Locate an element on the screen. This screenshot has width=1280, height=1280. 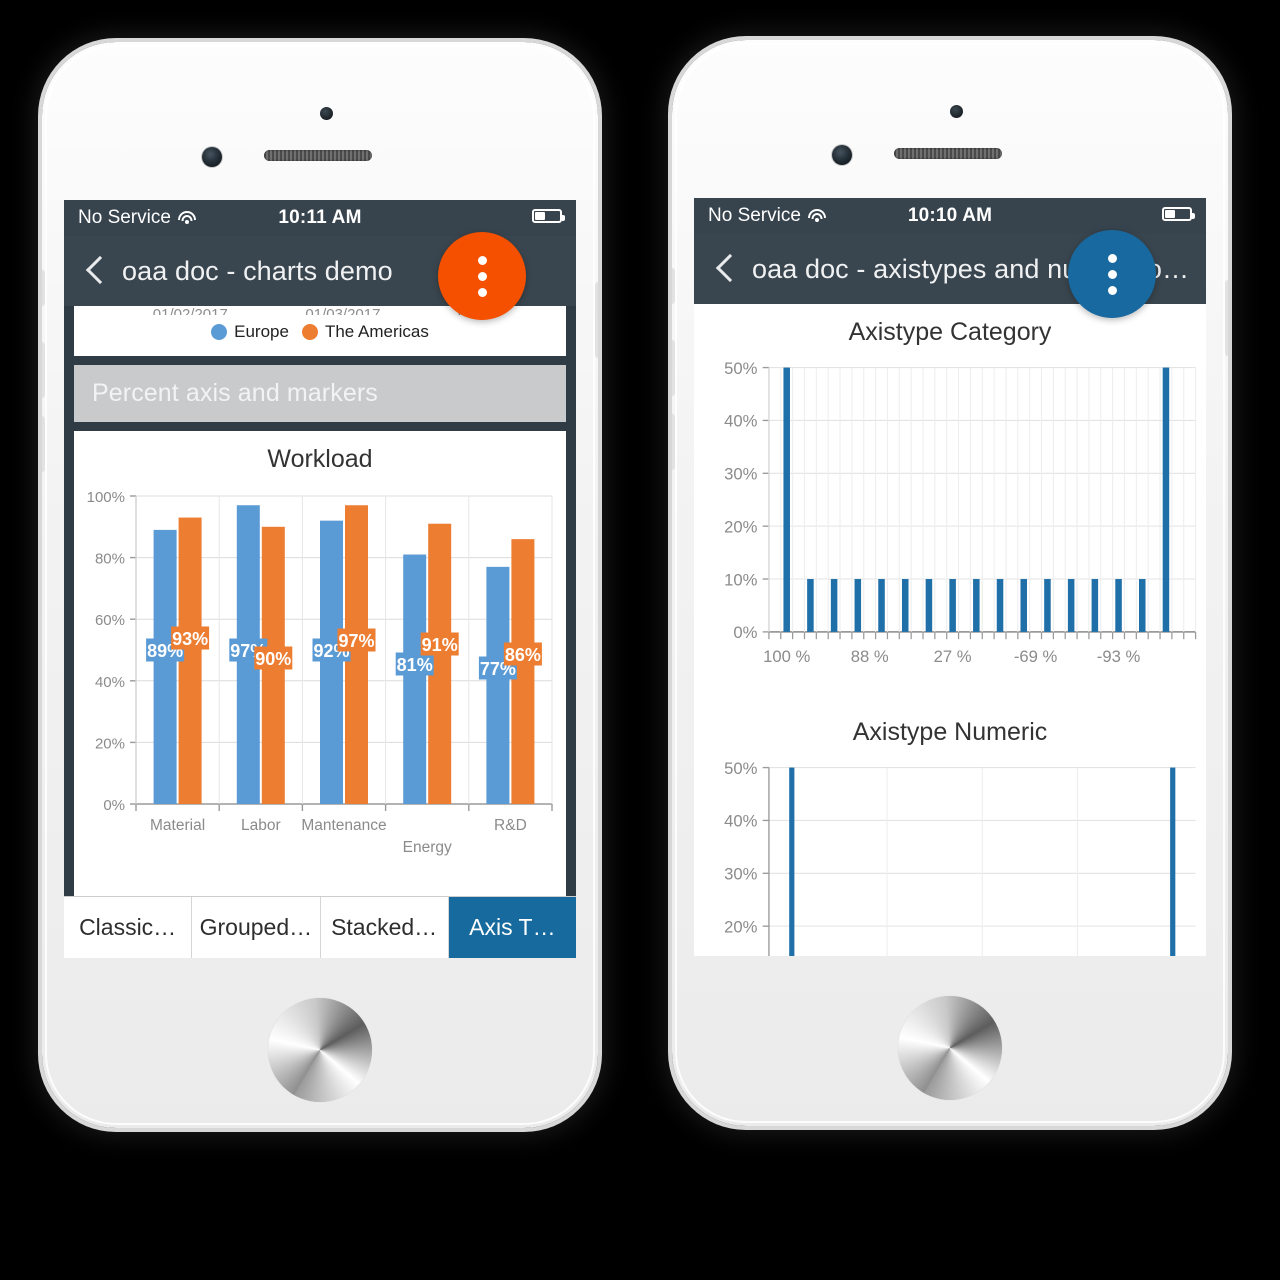
svg-text: 80% is located at coordinates (110, 559).